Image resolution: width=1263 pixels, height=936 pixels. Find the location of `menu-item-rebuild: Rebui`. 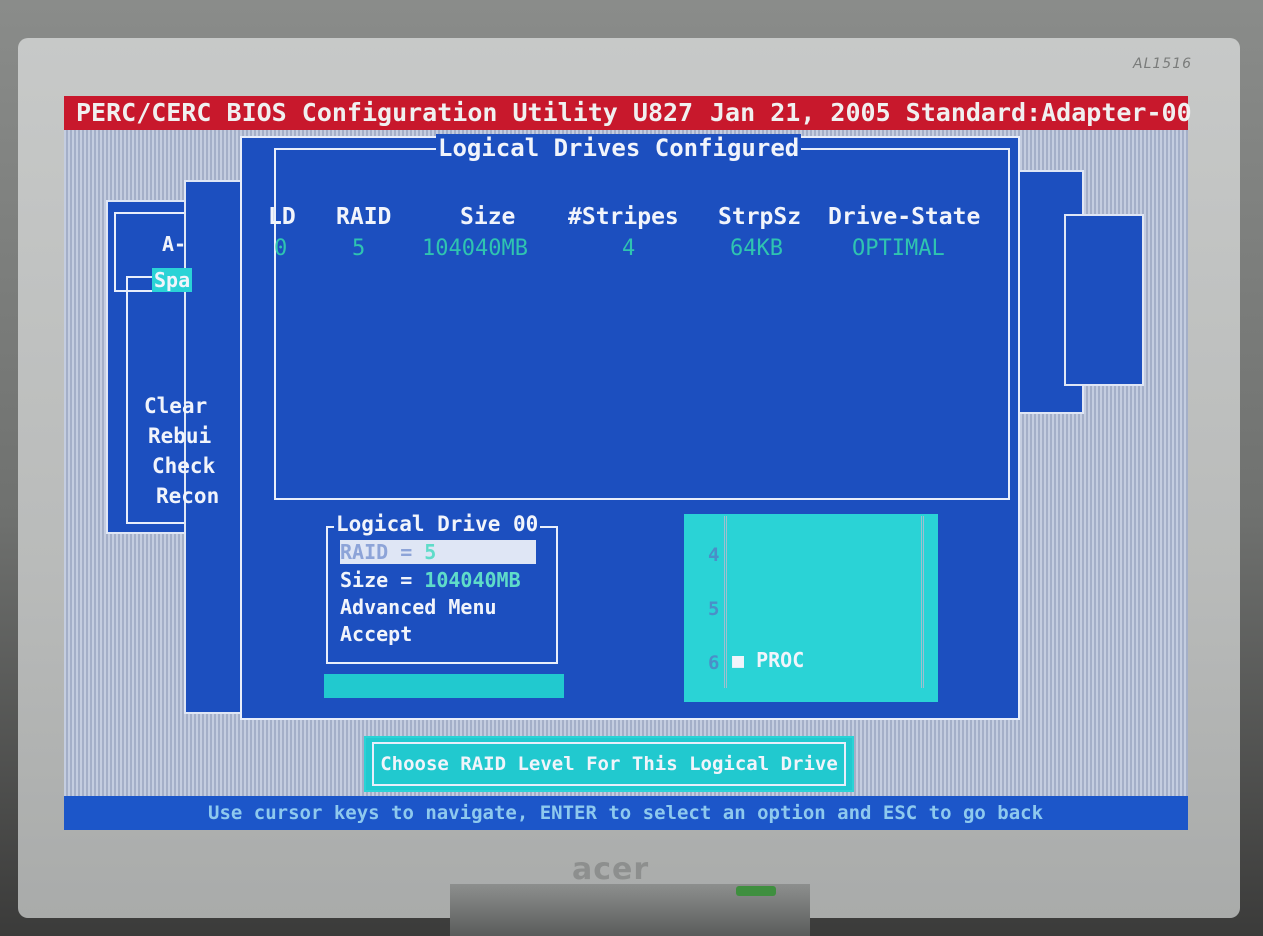

menu-item-rebuild: Rebui is located at coordinates (179, 436).